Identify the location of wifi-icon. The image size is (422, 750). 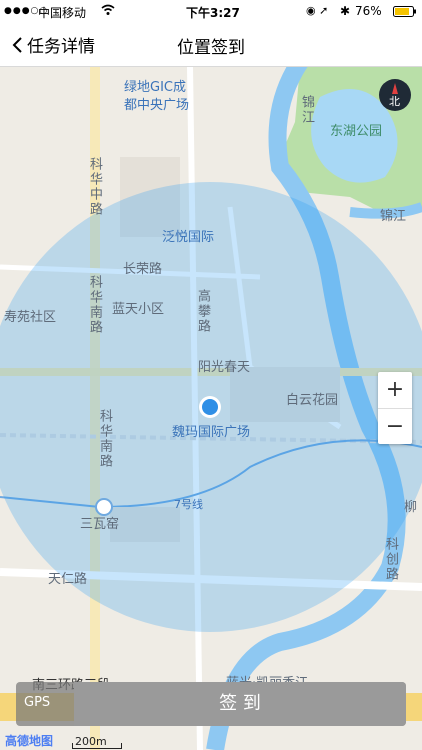
(108, 11).